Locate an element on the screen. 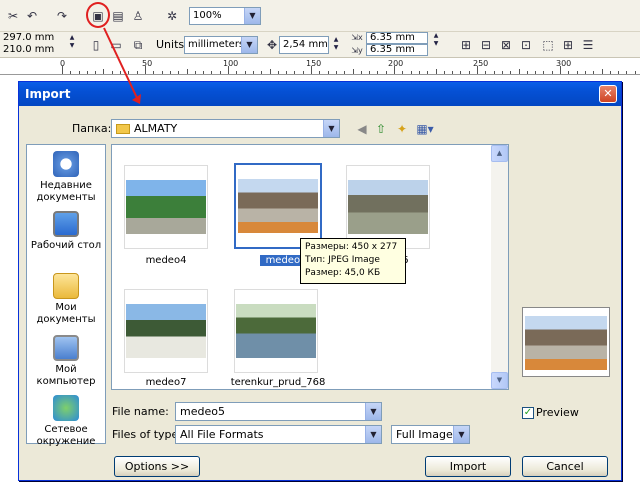  cut-icon: ✂ is located at coordinates (13, 16).